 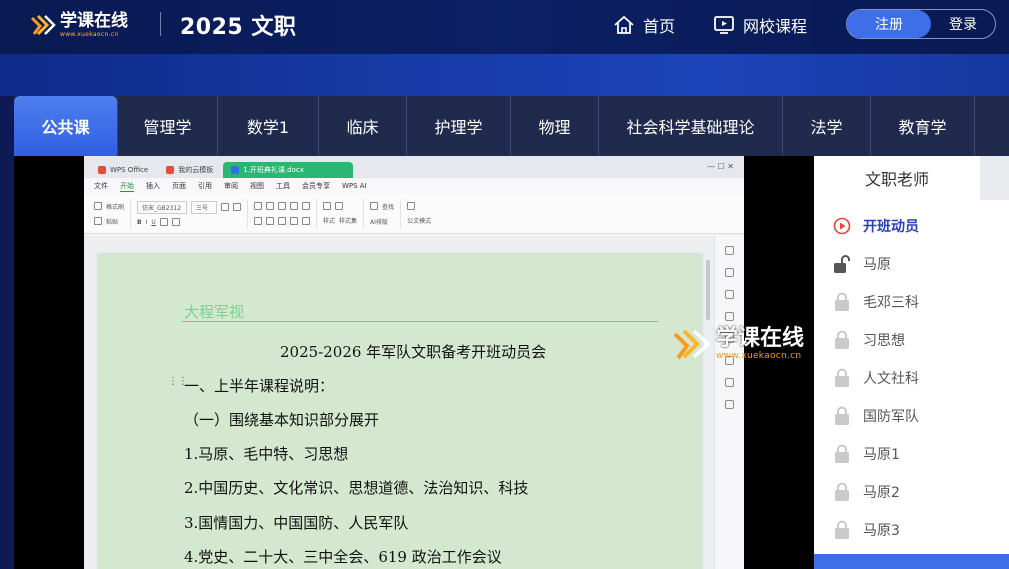 I want to click on tab-nursing: 护理学, so click(x=459, y=126).